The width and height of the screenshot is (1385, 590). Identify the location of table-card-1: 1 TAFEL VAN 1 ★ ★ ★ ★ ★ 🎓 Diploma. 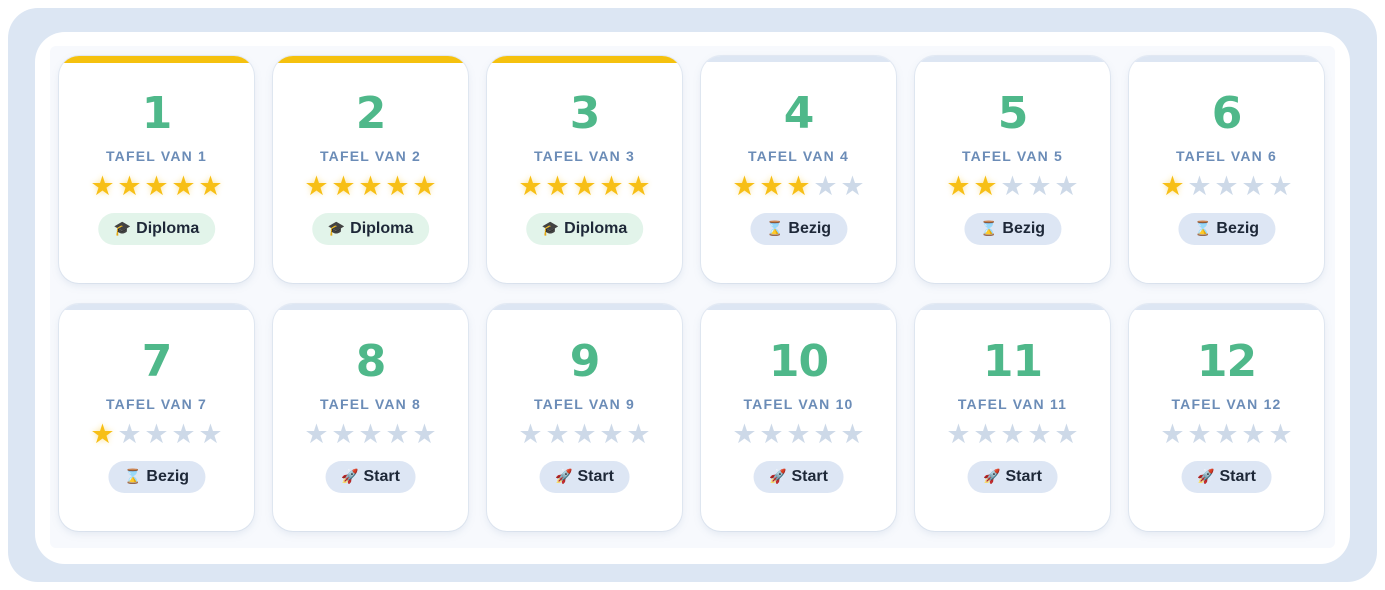
(156, 169).